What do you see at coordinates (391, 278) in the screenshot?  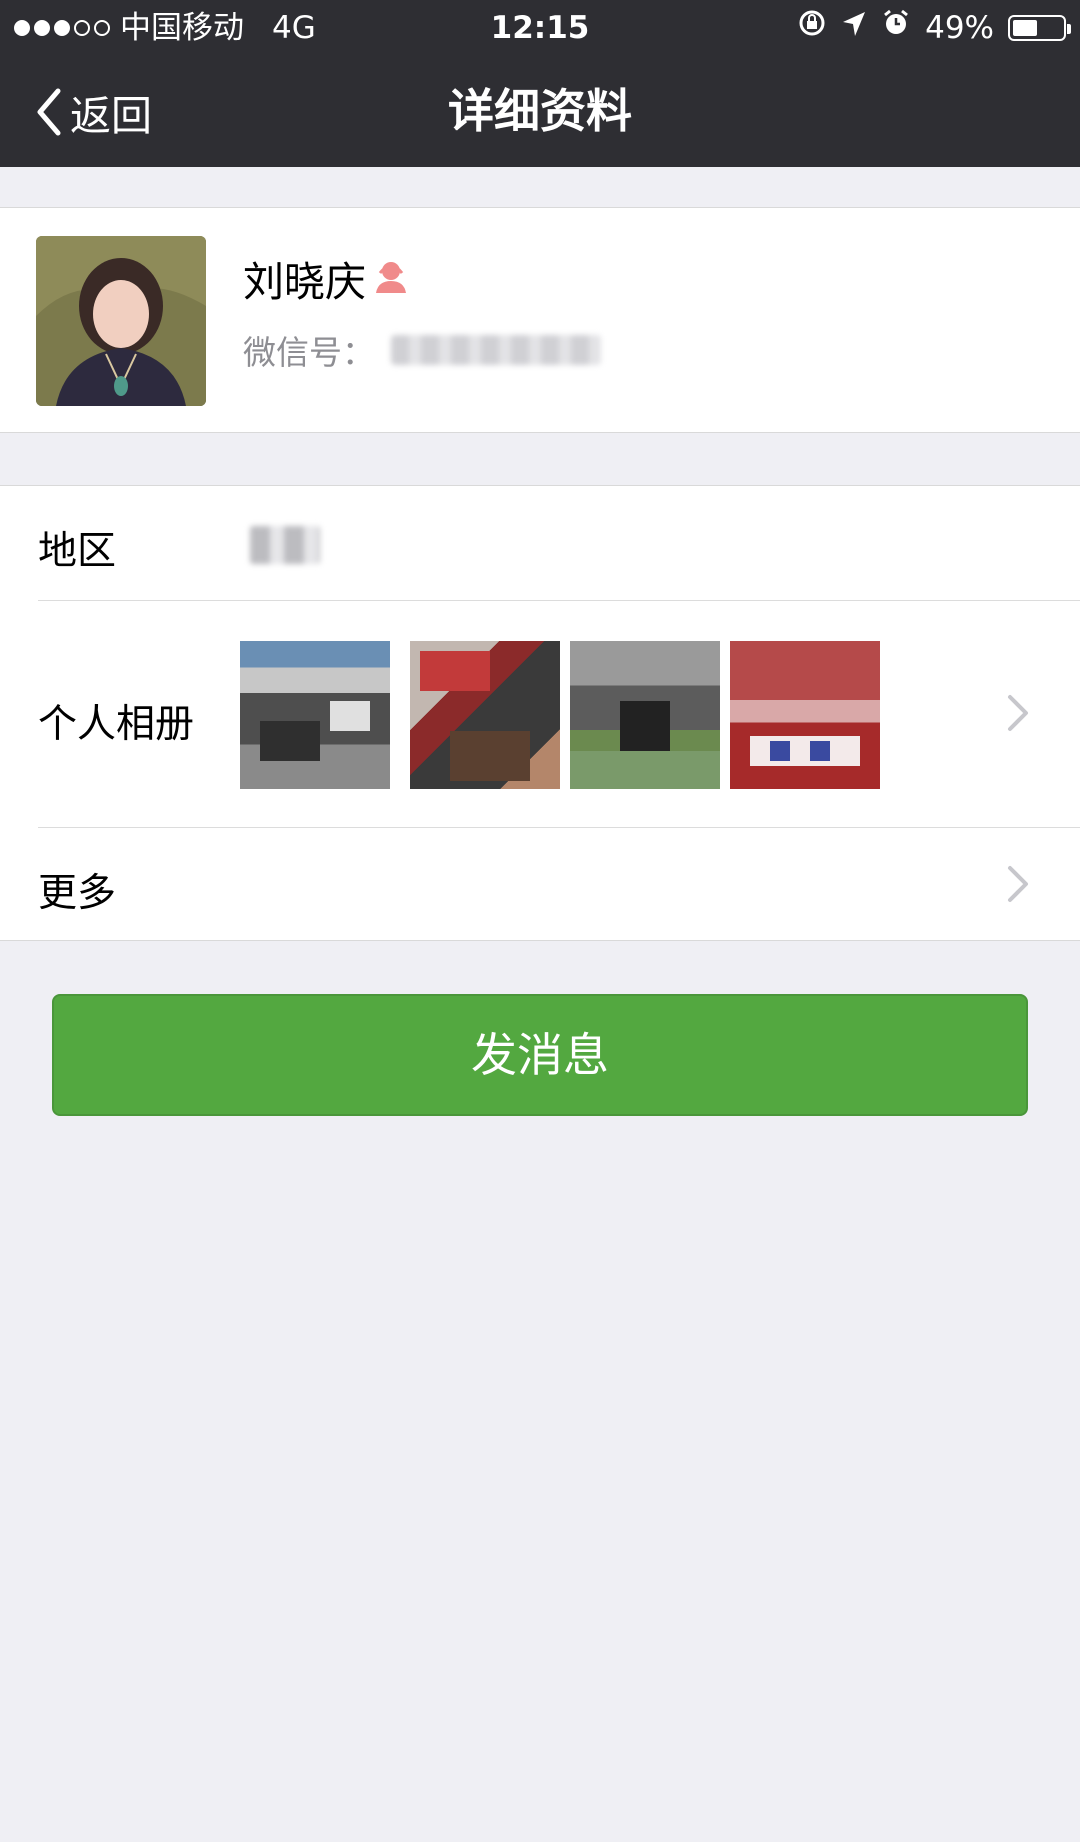 I see `female-icon` at bounding box center [391, 278].